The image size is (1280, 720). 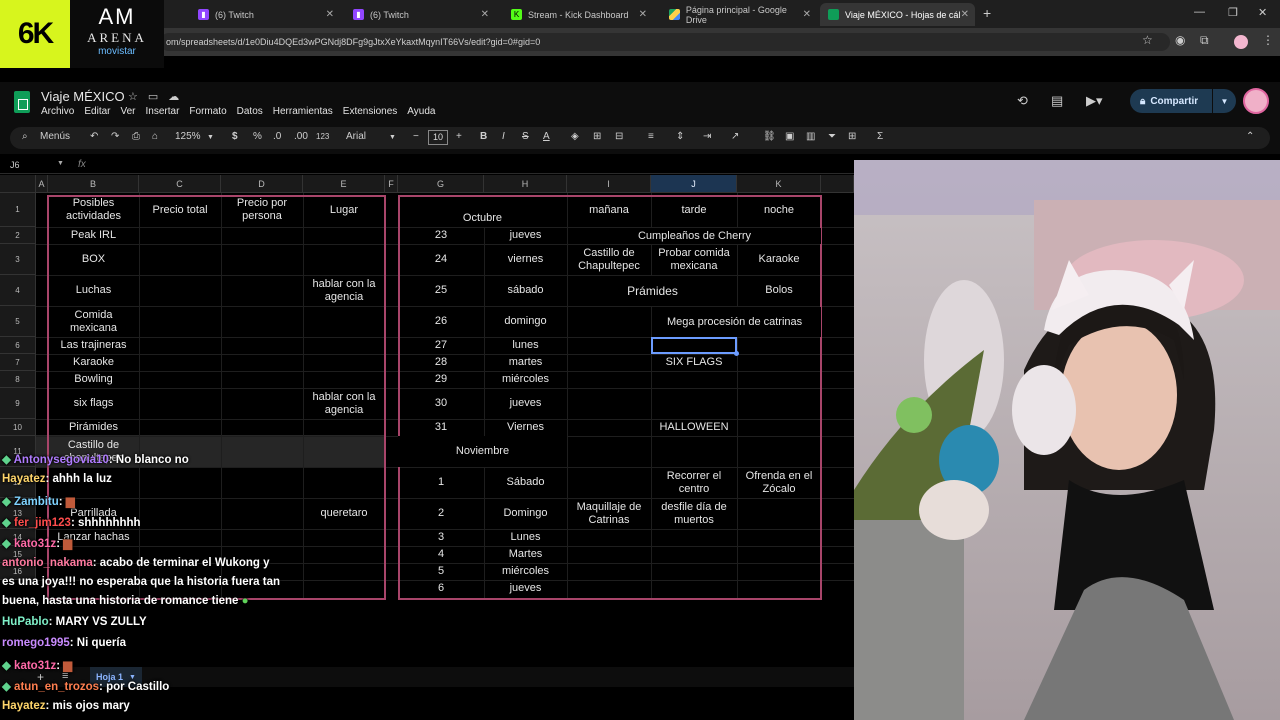 What do you see at coordinates (680, 136) in the screenshot?
I see `valign-icon: ⇕` at bounding box center [680, 136].